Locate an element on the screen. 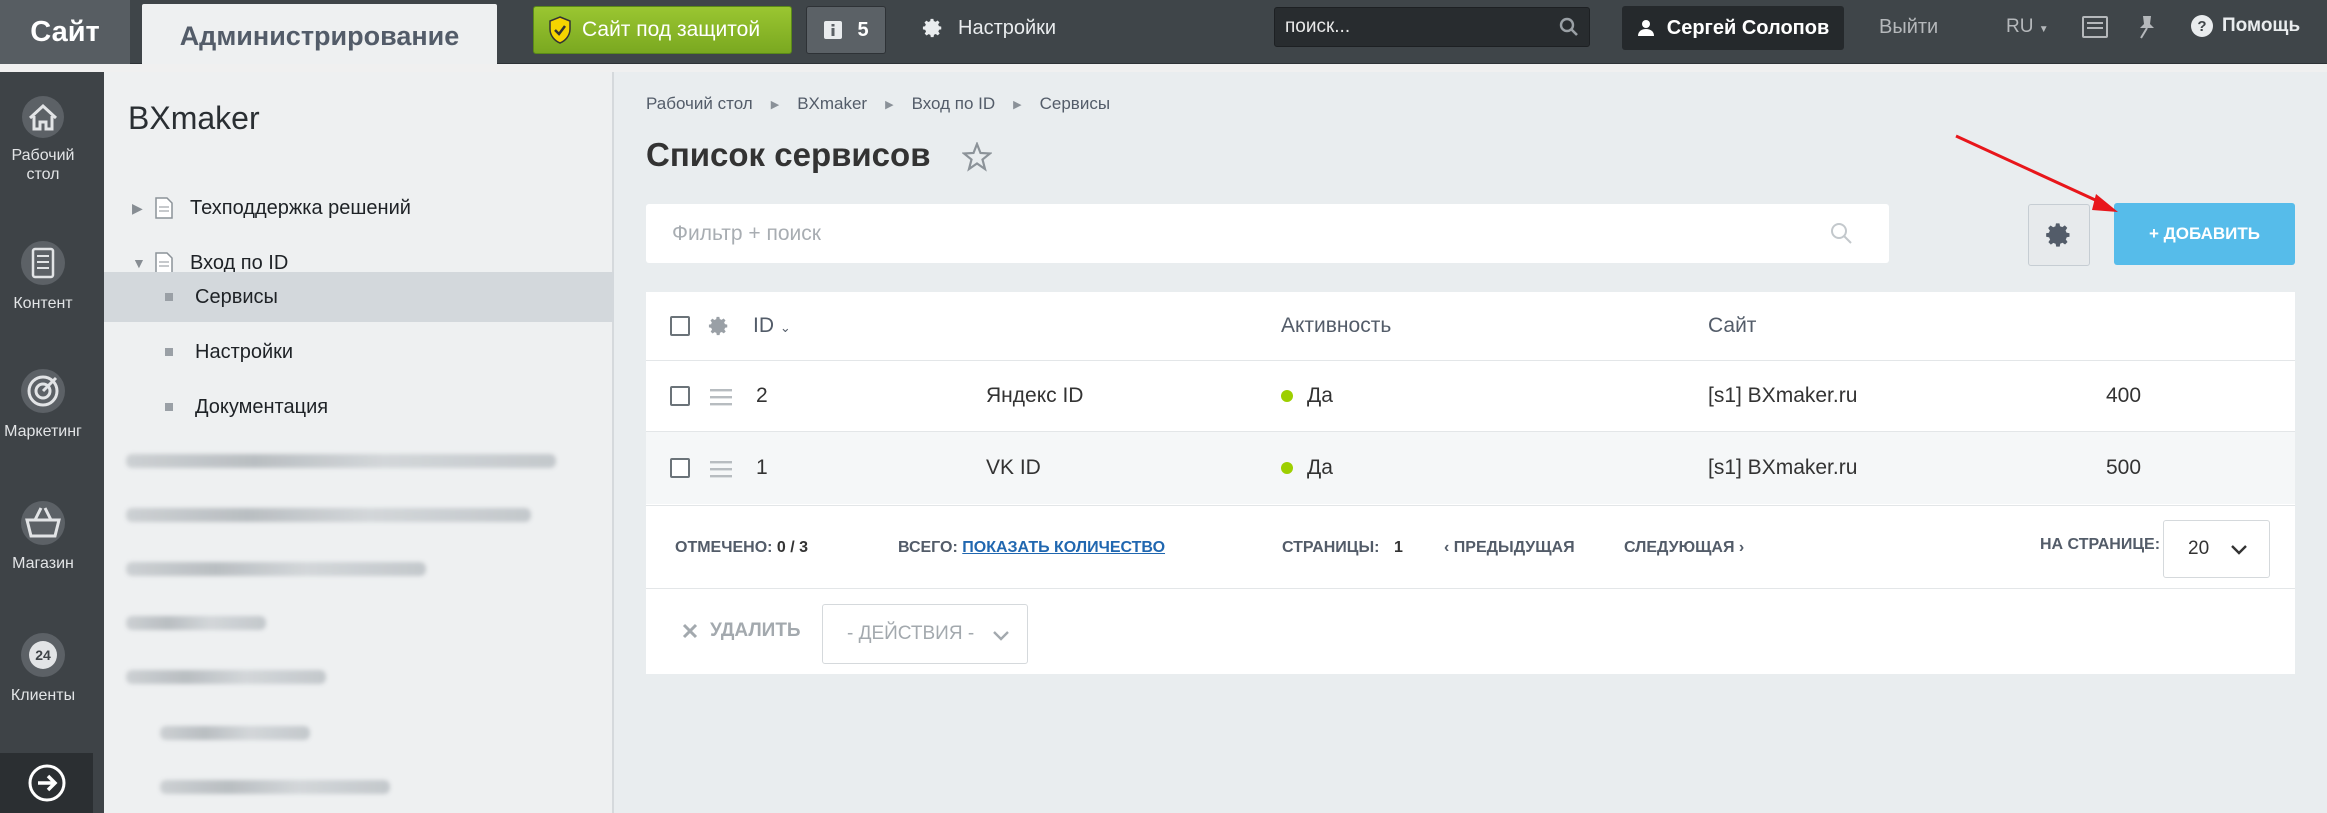 The width and height of the screenshot is (2327, 813). shield-check-icon is located at coordinates (560, 30).